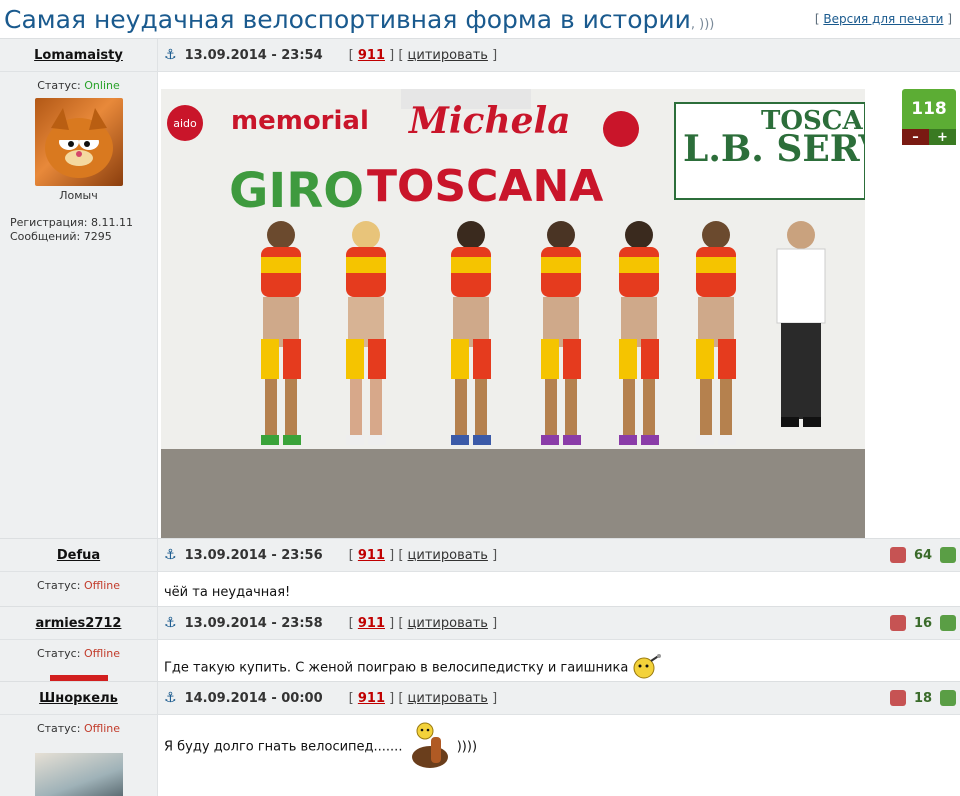 This screenshot has height=796, width=960. I want to click on vote-value: 64, so click(923, 555).